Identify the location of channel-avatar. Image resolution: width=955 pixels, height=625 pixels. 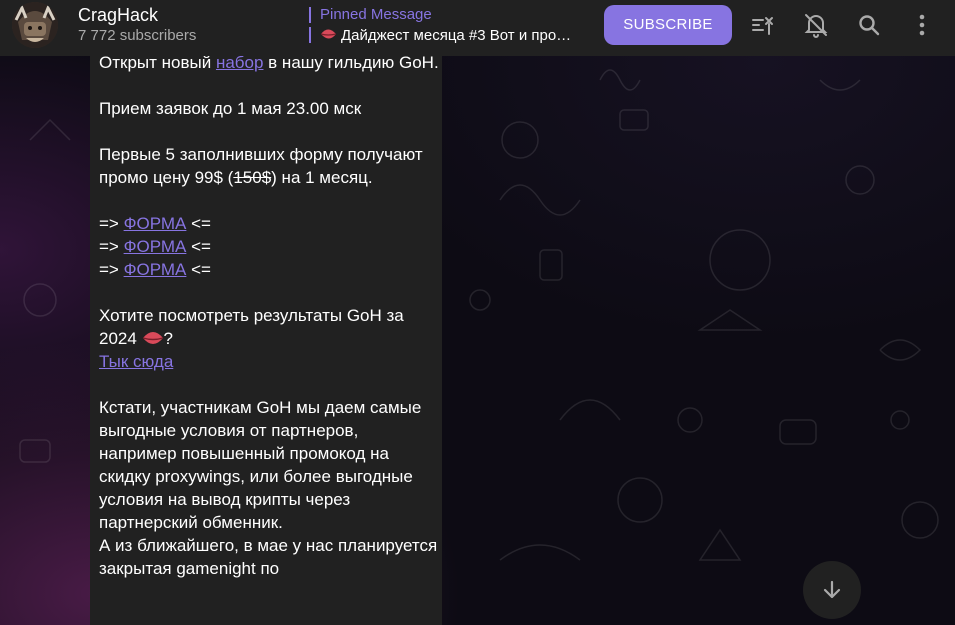
(35, 25).